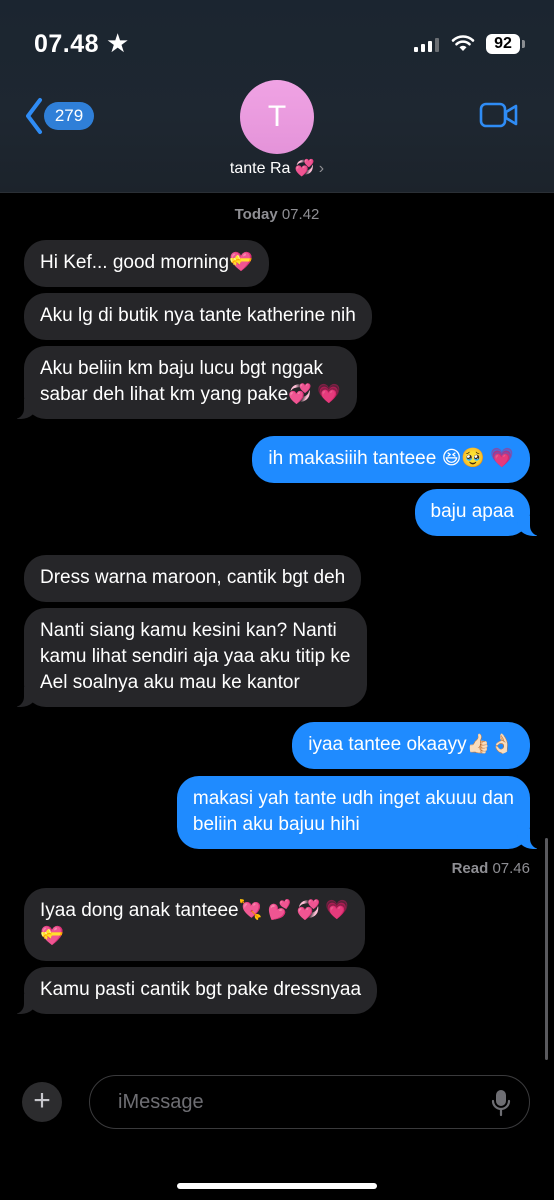 The width and height of the screenshot is (554, 1200). Describe the element at coordinates (426, 44) in the screenshot. I see `cellular-signal-icon` at that location.